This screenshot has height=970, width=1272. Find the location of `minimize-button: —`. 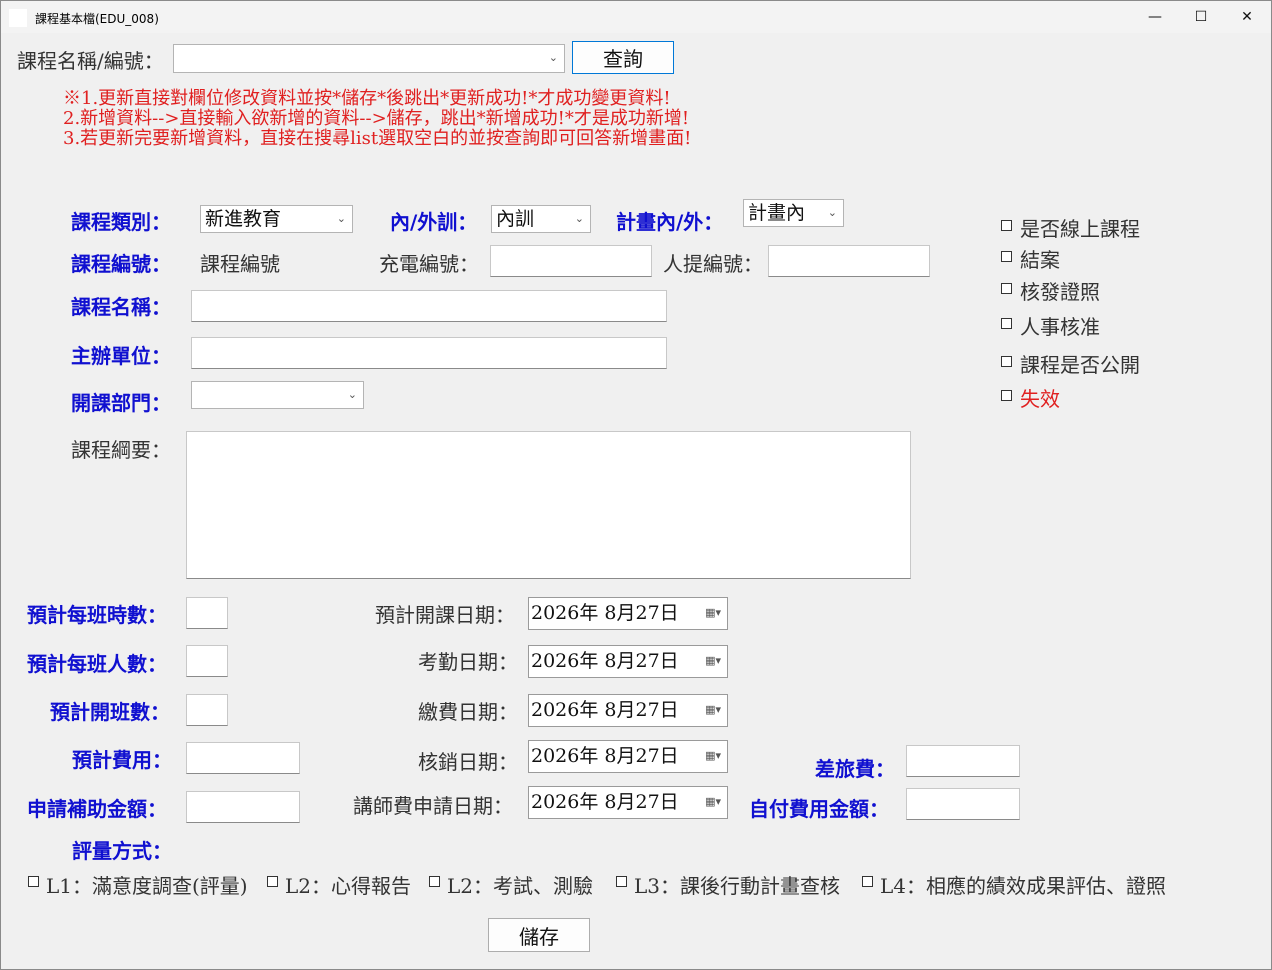

minimize-button: — is located at coordinates (1155, 17).